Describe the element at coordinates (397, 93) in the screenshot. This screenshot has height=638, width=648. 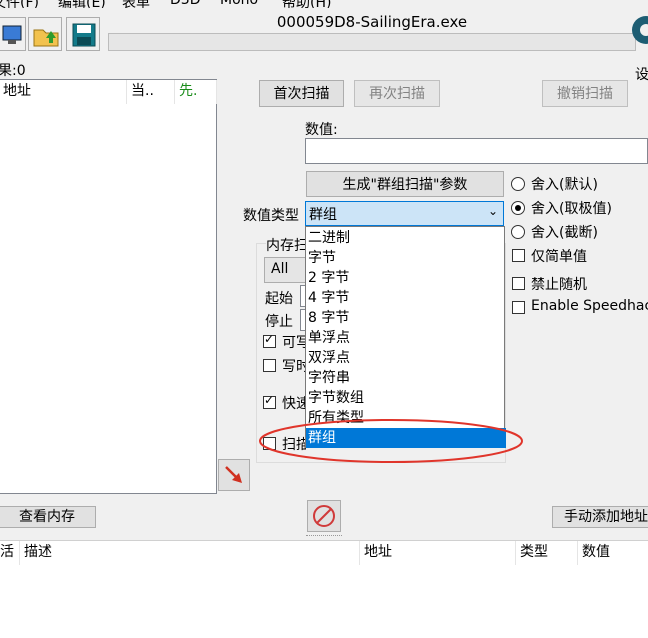
I see `next-scan-button: 再次扫描` at that location.